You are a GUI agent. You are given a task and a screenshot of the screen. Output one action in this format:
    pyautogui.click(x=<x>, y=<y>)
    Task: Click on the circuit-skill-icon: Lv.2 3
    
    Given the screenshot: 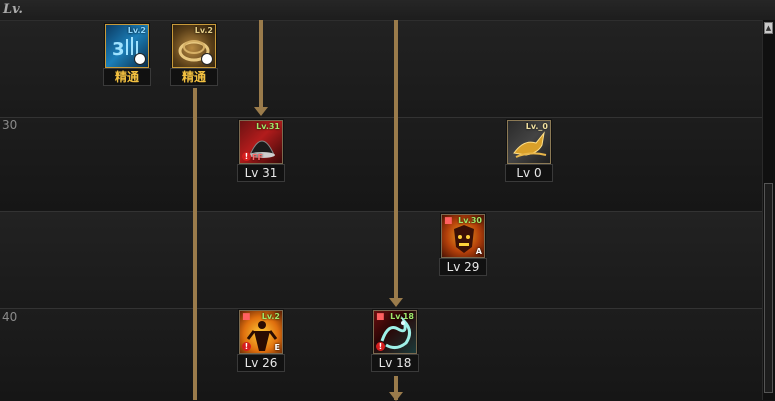 What is the action you would take?
    pyautogui.click(x=127, y=46)
    